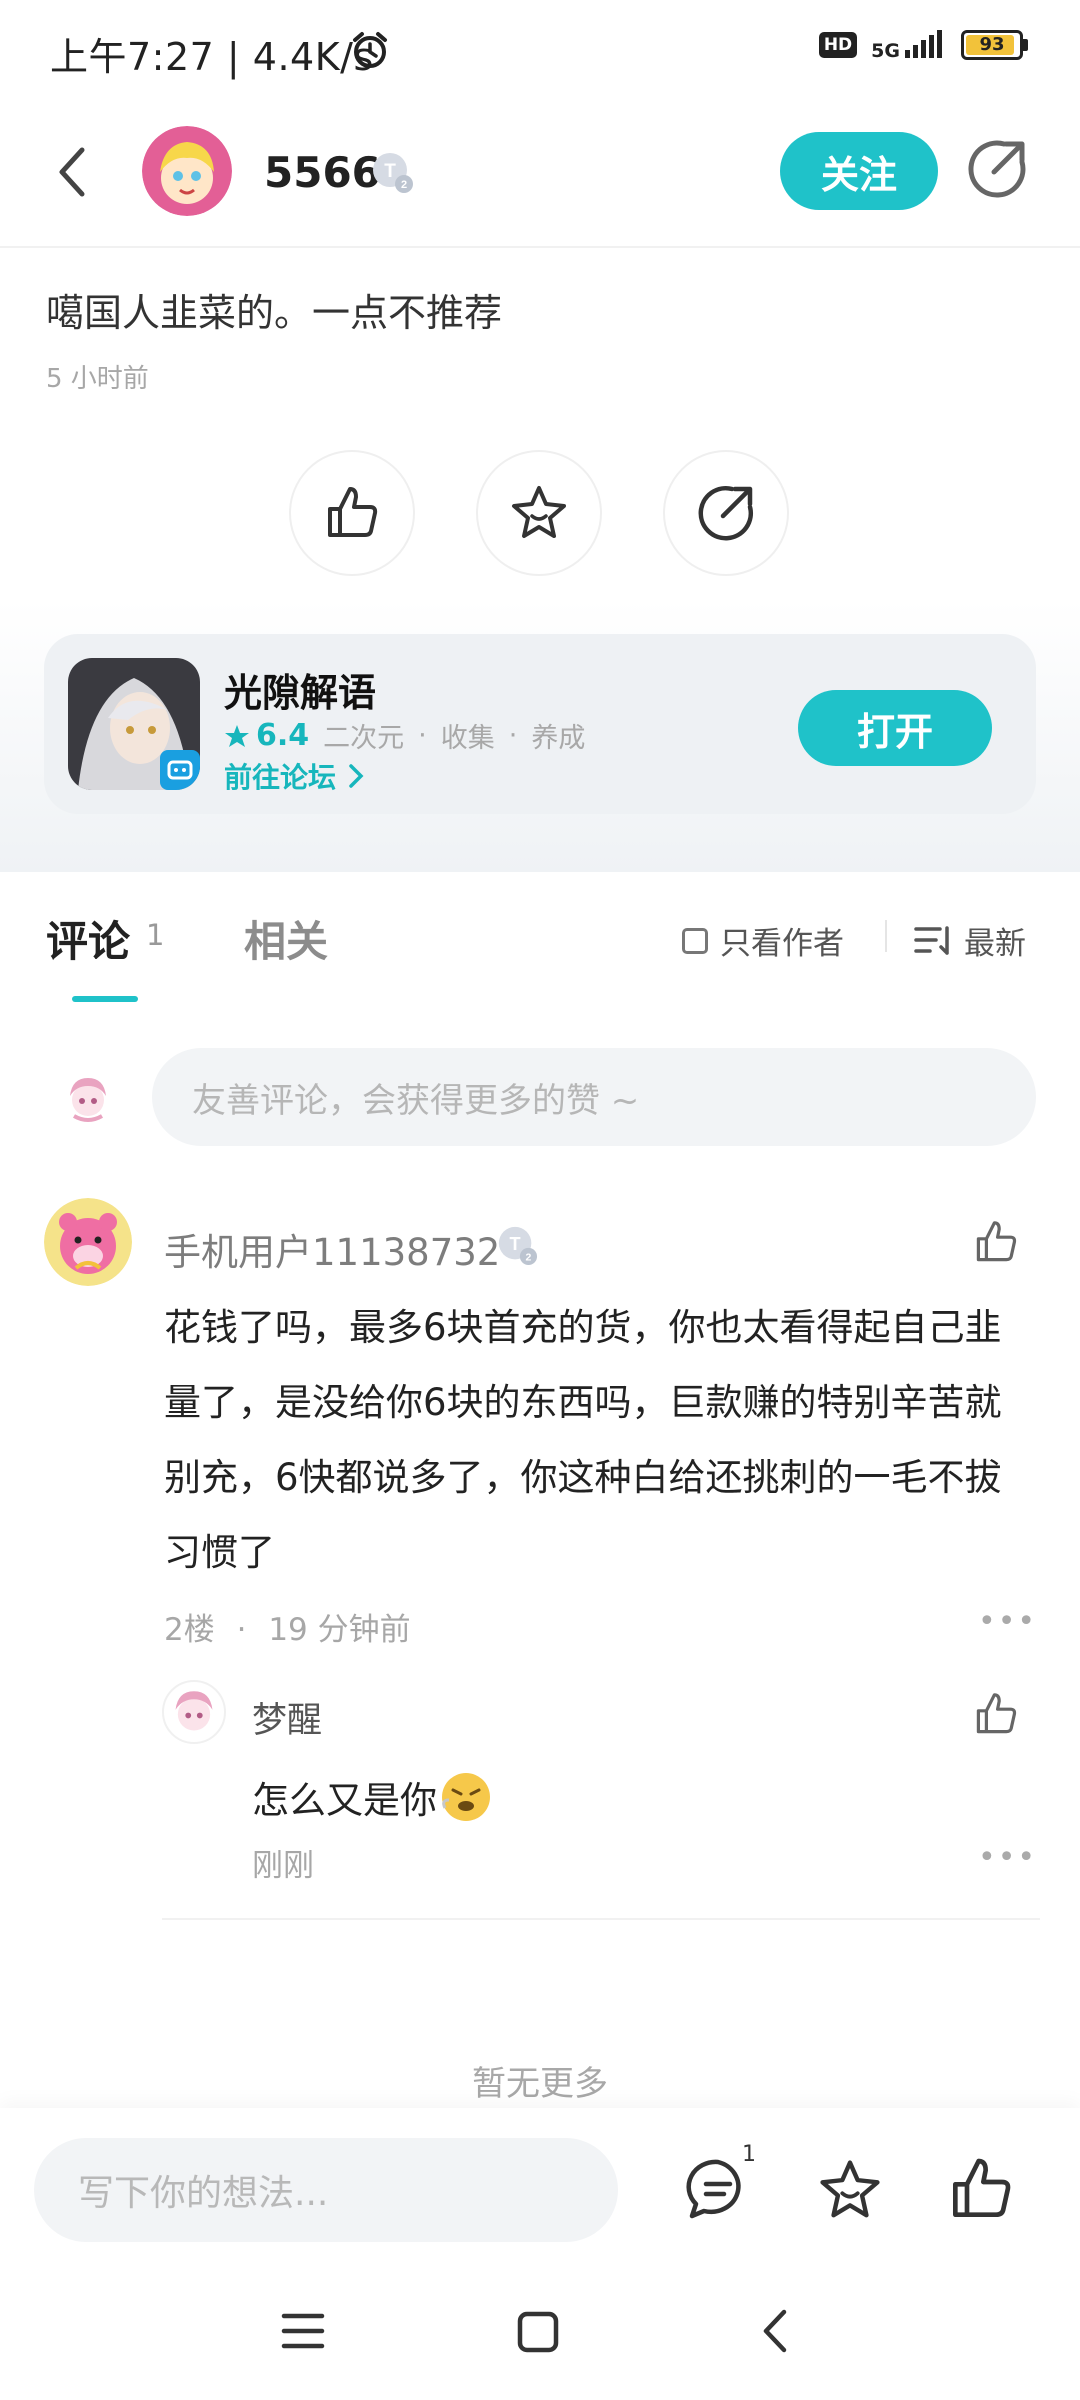 This screenshot has height=2400, width=1080. I want to click on tab-related: 相关, so click(286, 938).